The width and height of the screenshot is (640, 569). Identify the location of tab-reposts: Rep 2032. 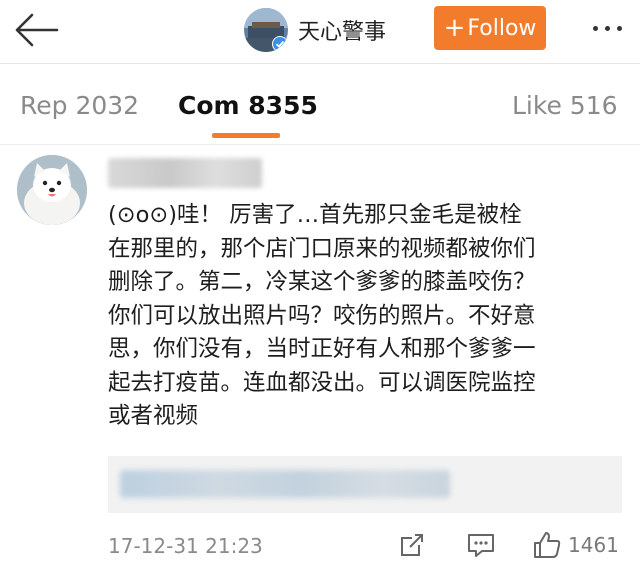
(79, 105).